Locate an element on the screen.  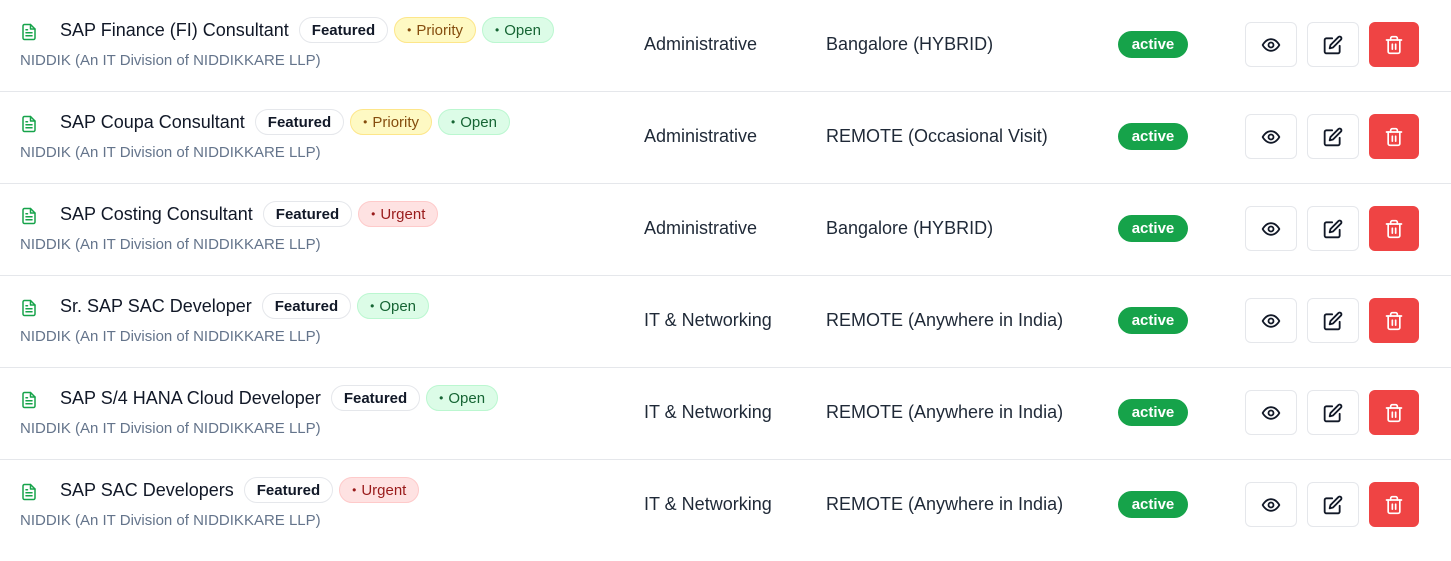
job-title: SAP SAC Developers is located at coordinates (147, 490).